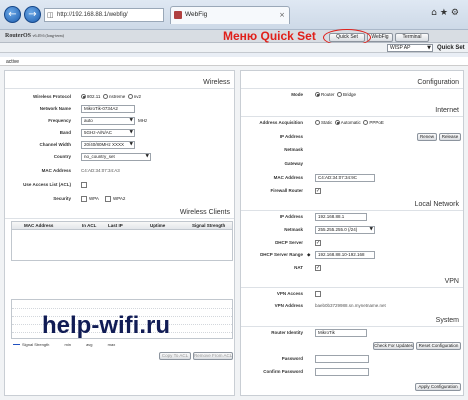  I want to click on mode-select: WISP AP ▼, so click(410, 48).